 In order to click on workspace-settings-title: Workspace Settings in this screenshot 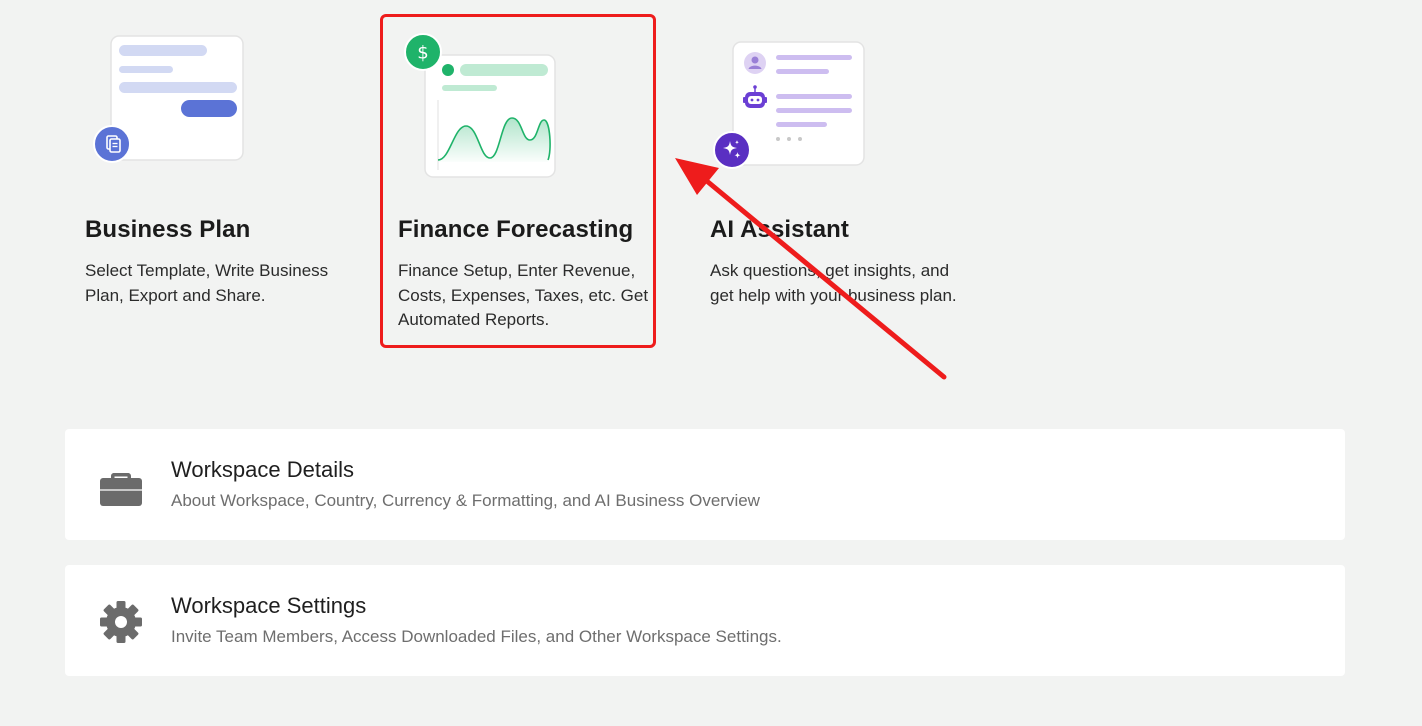, I will do `click(269, 605)`.